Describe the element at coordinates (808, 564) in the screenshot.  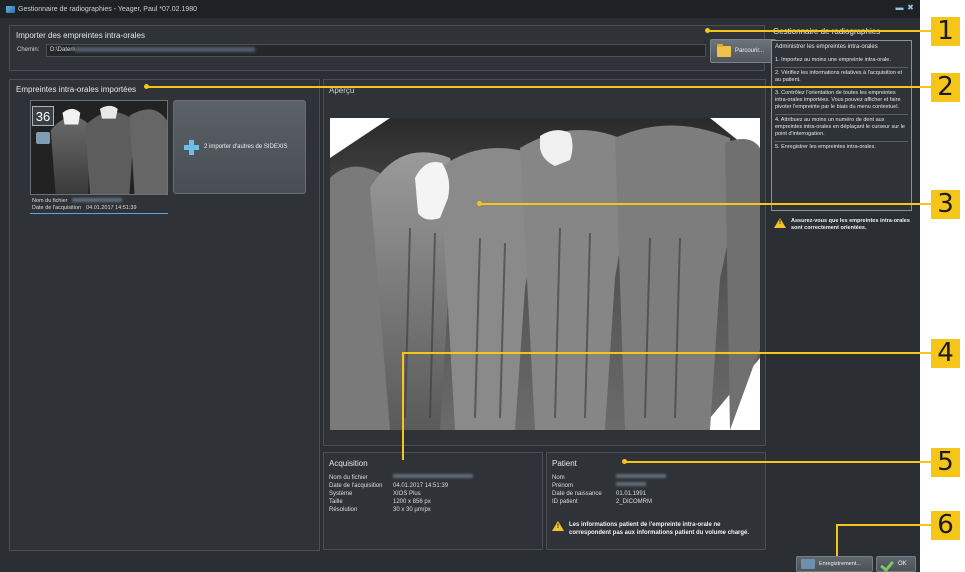
I see `save-icon` at that location.